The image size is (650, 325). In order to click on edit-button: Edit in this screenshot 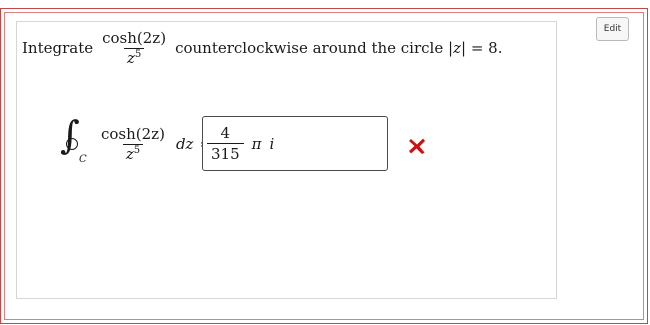, I will do `click(612, 29)`.